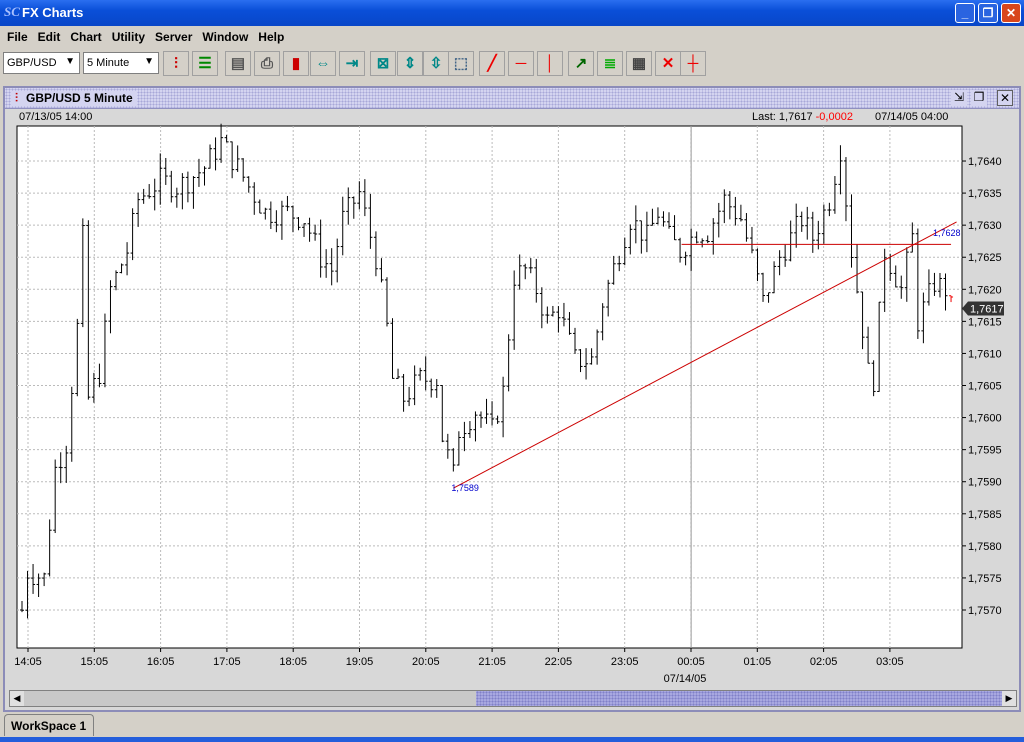 The image size is (1024, 742). Describe the element at coordinates (985, 547) in the screenshot. I see `y-tick-label: 1,7580` at that location.